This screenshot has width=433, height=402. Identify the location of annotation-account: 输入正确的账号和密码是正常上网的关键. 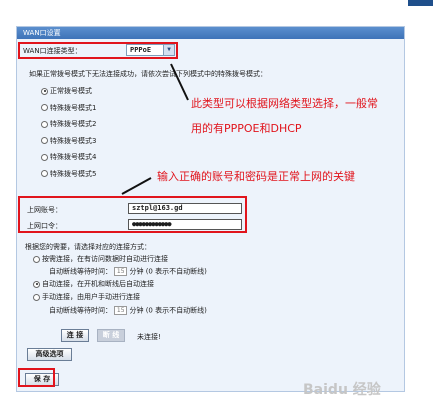
(256, 176).